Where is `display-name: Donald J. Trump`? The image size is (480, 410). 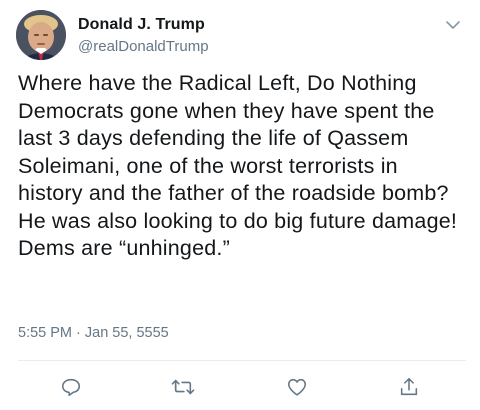 display-name: Donald J. Trump is located at coordinates (141, 25).